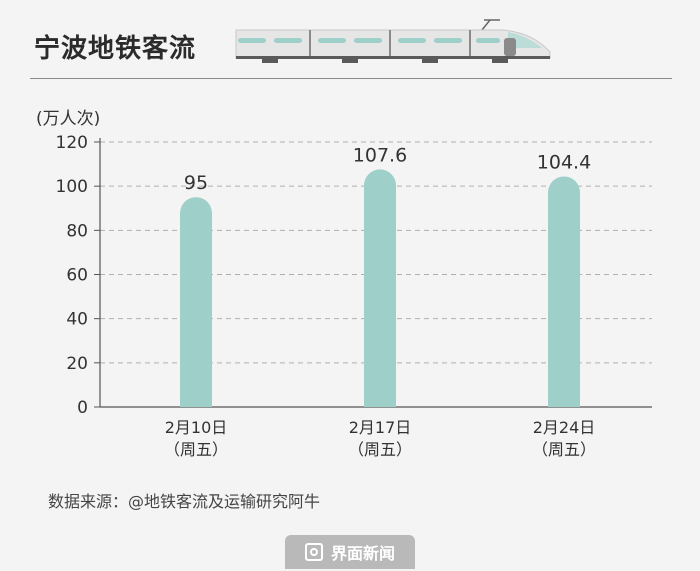 The height and width of the screenshot is (571, 700). Describe the element at coordinates (196, 183) in the screenshot. I see `bar-value-label: 95` at that location.